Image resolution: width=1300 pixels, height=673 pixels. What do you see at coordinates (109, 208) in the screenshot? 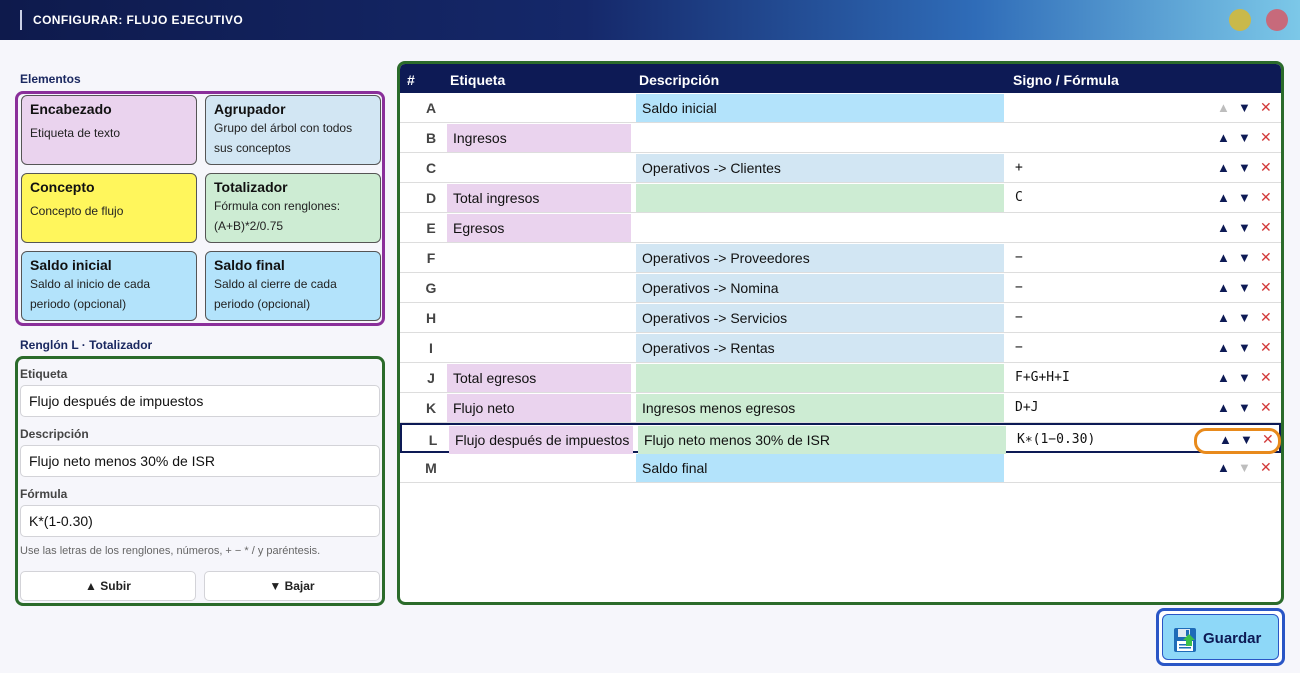
I see `element-card-concepto: Concepto Concepto de flujo` at bounding box center [109, 208].